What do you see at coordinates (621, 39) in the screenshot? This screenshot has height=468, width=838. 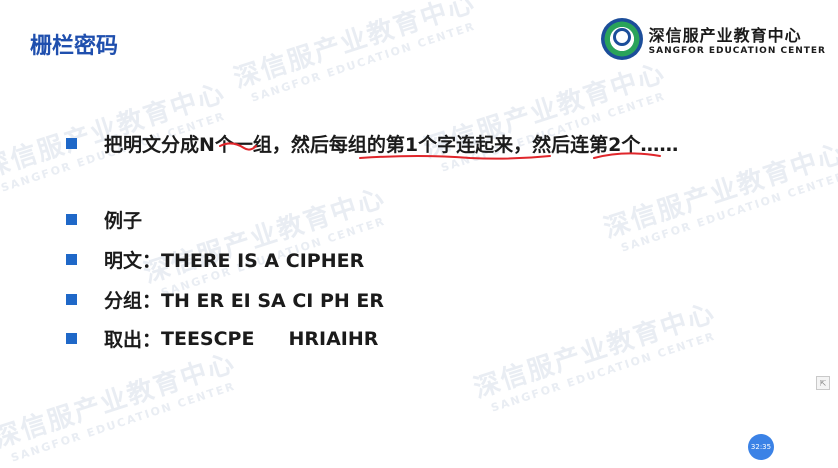 I see `sangfor-logo-icon` at bounding box center [621, 39].